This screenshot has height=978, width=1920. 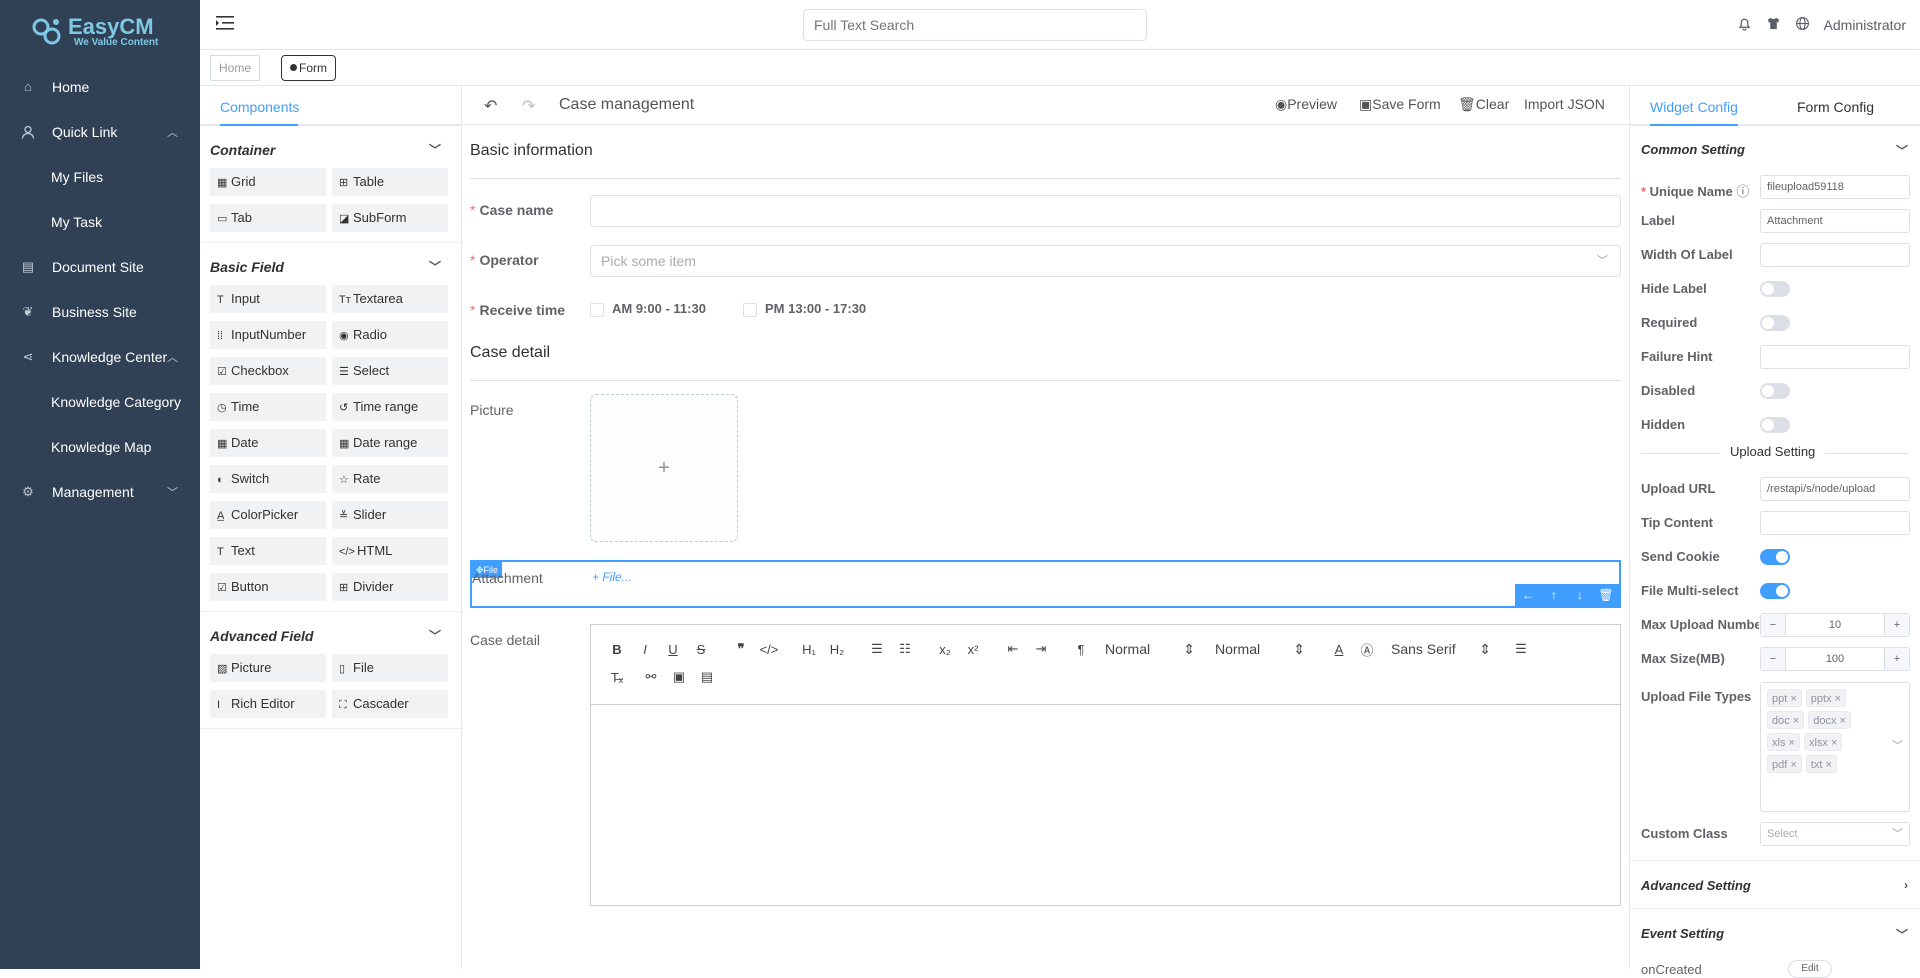 I want to click on hide-label-toggle, so click(x=1775, y=289).